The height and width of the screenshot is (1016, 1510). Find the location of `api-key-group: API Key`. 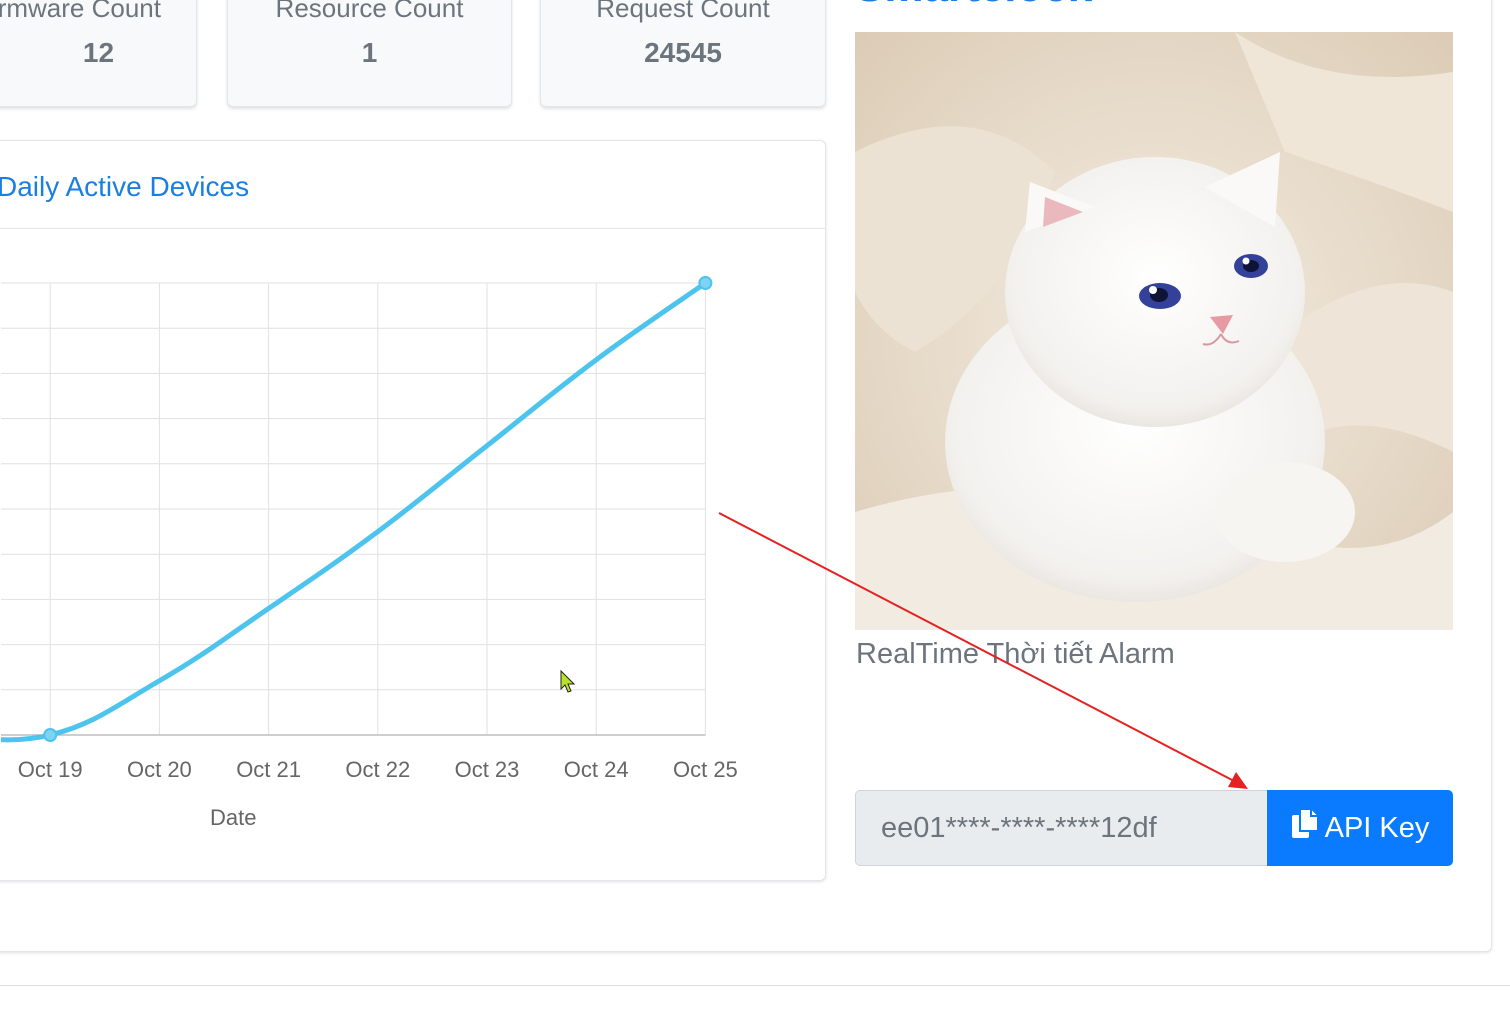

api-key-group: API Key is located at coordinates (1154, 828).